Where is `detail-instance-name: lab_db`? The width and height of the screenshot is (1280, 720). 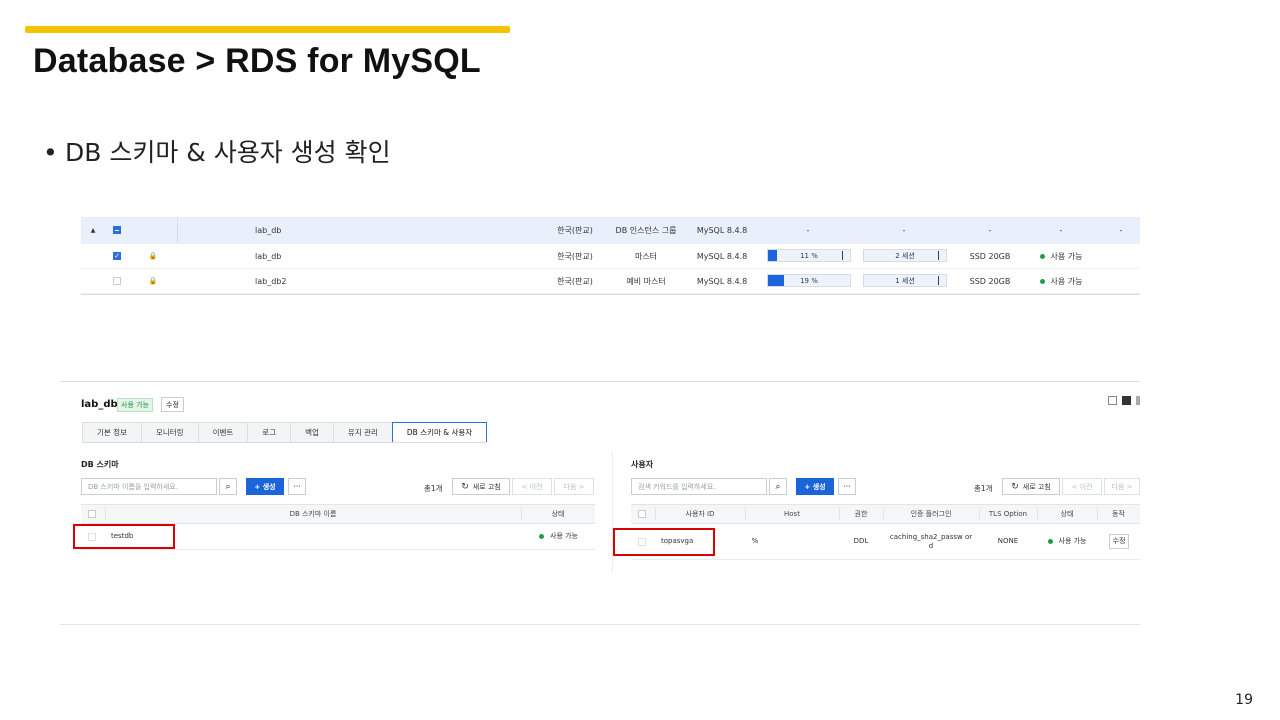 detail-instance-name: lab_db is located at coordinates (99, 404).